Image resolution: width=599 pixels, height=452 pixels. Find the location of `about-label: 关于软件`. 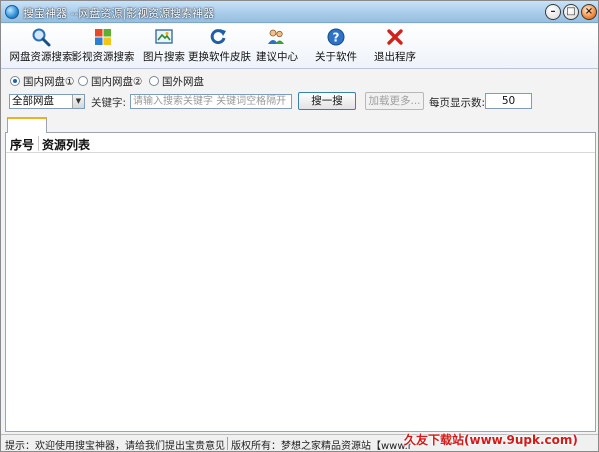

about-label: 关于软件 is located at coordinates (336, 57).